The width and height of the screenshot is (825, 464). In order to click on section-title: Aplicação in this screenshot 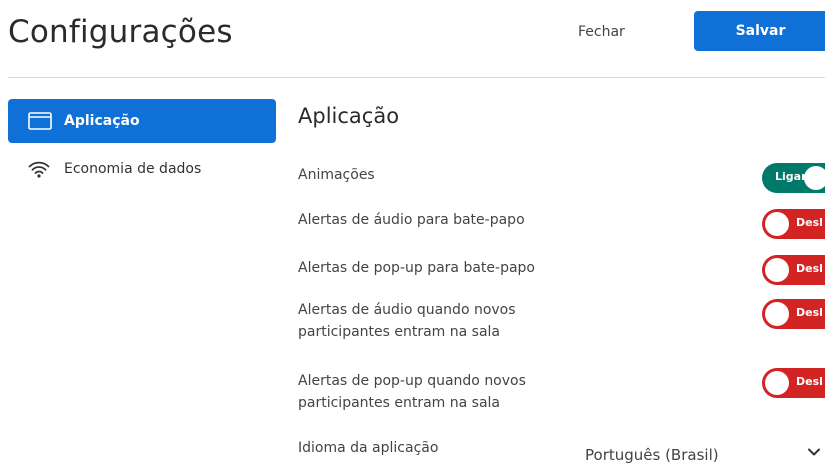, I will do `click(349, 116)`.